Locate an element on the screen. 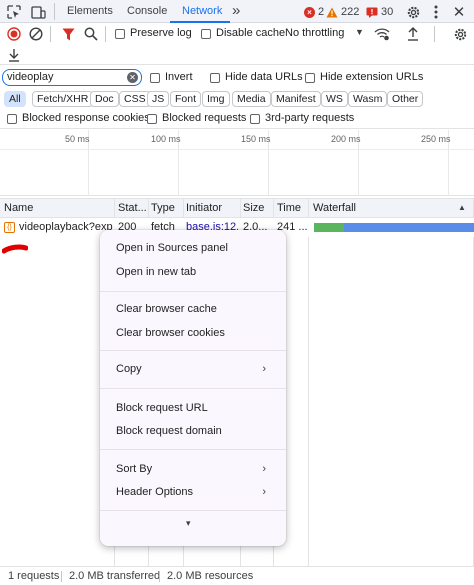  close-icon: ✕ is located at coordinates (459, 12).